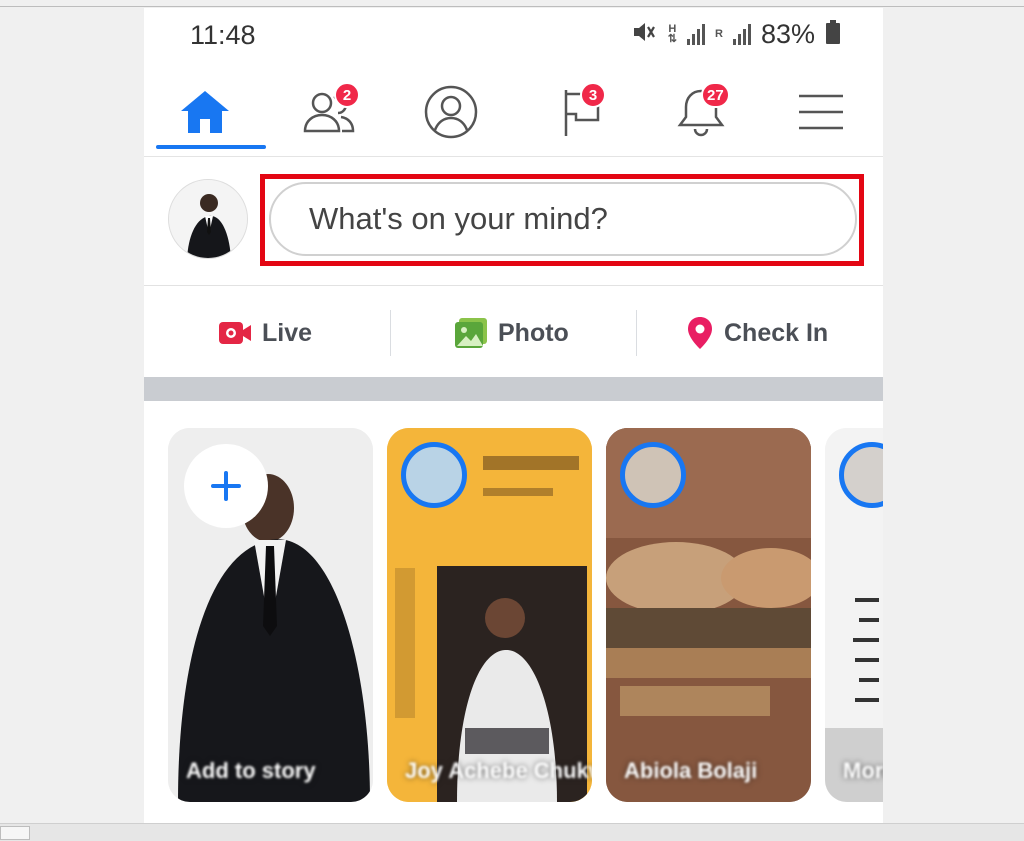 The width and height of the screenshot is (1024, 841). What do you see at coordinates (533, 332) in the screenshot?
I see `photo-label: Photo` at bounding box center [533, 332].